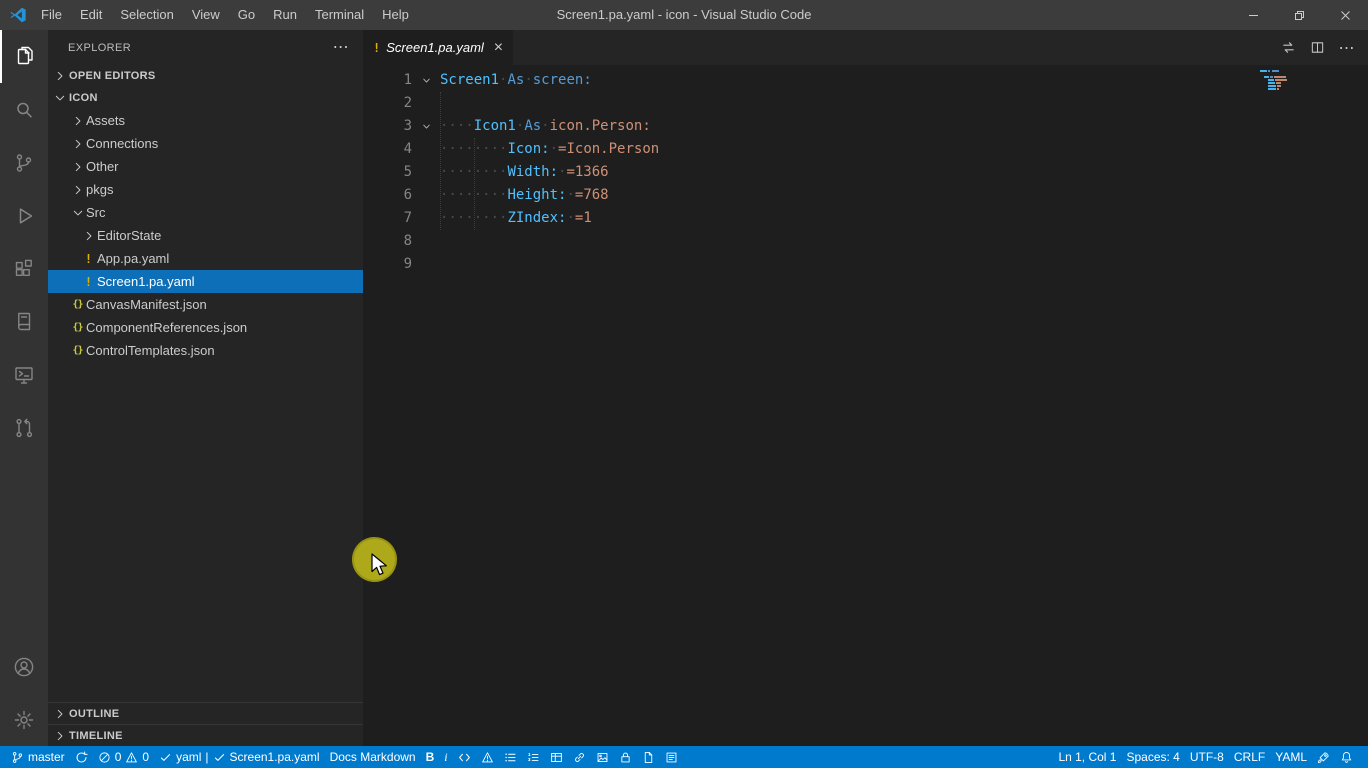  Describe the element at coordinates (24, 109) in the screenshot. I see `activity-search` at that location.